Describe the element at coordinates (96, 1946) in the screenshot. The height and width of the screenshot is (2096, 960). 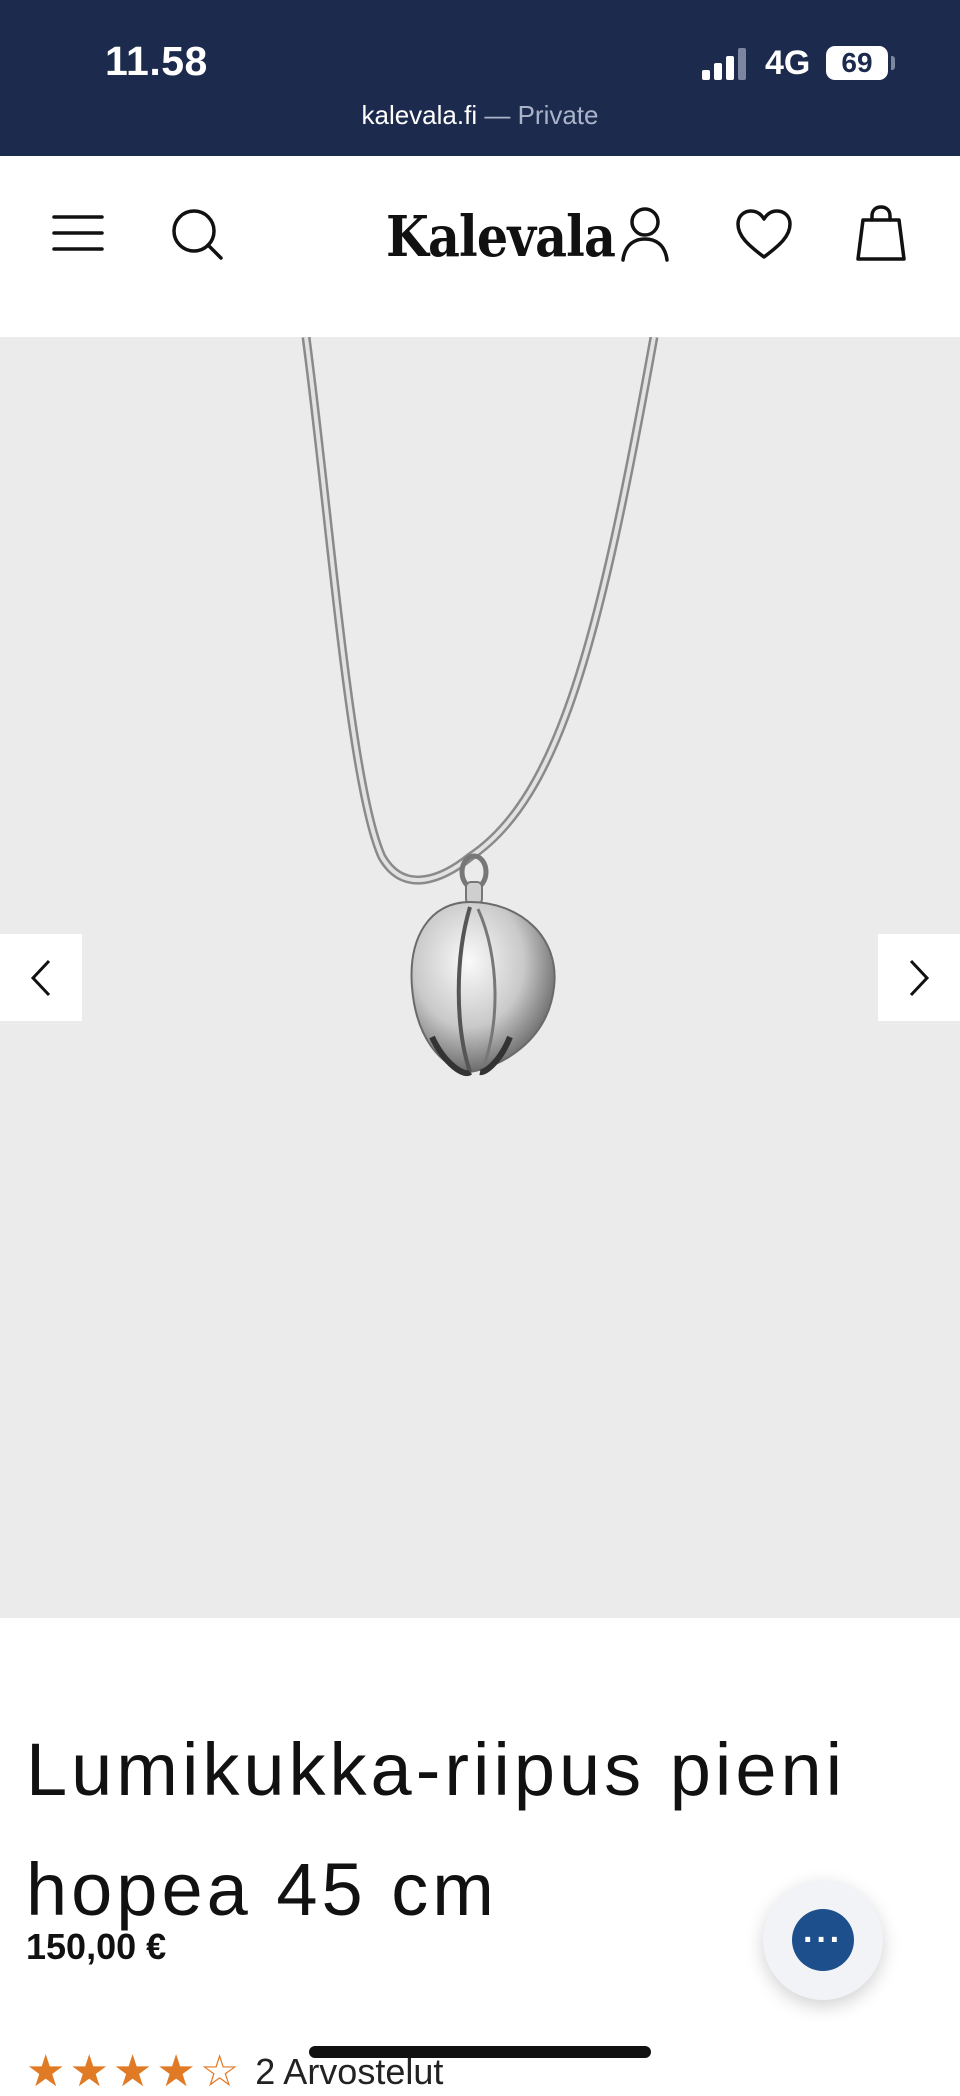
I see `product-price: 150,00 €` at that location.